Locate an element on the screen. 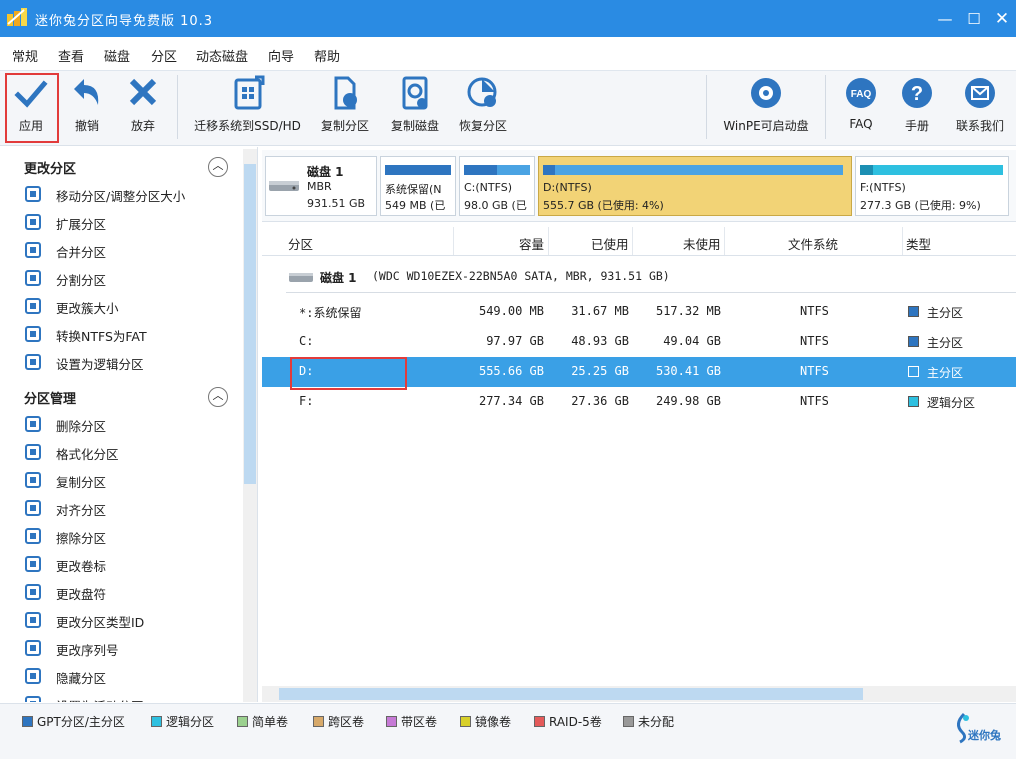 This screenshot has width=1016, height=759. sidebar-item: 更改卷标 is located at coordinates (131, 564).